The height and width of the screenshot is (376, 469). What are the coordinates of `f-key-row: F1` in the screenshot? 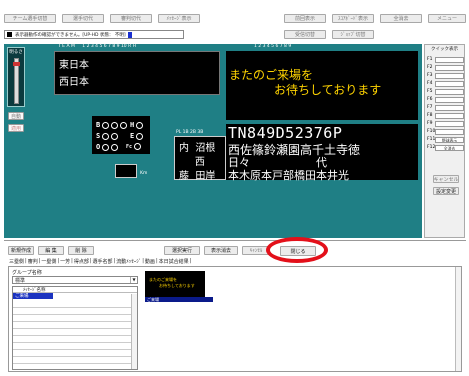 It's located at (445, 59).